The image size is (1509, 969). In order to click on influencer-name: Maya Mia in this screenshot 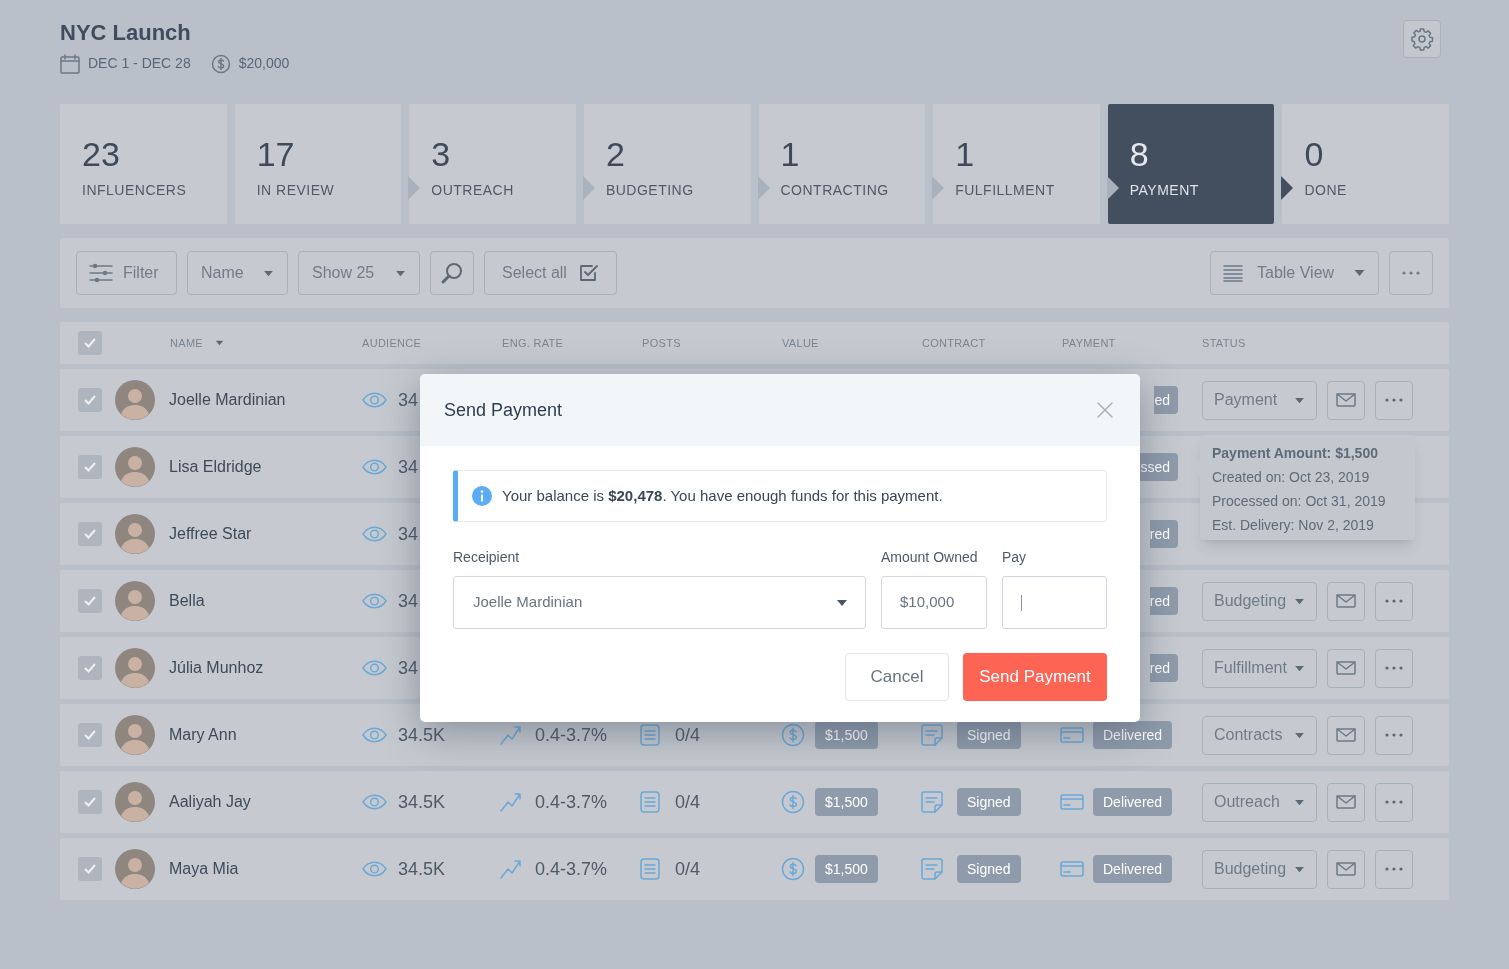, I will do `click(204, 868)`.